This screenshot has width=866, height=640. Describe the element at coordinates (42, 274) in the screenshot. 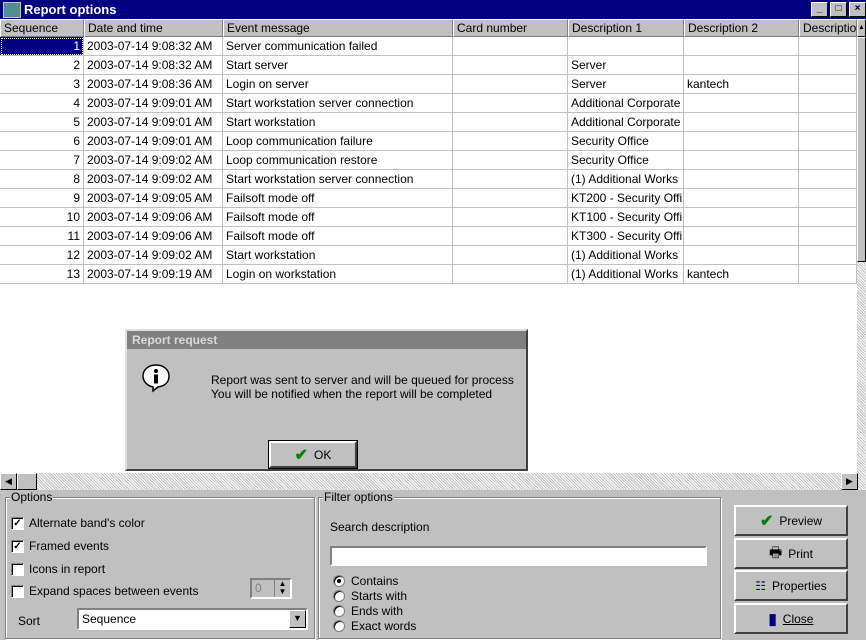

I see `table-cell: 13` at that location.